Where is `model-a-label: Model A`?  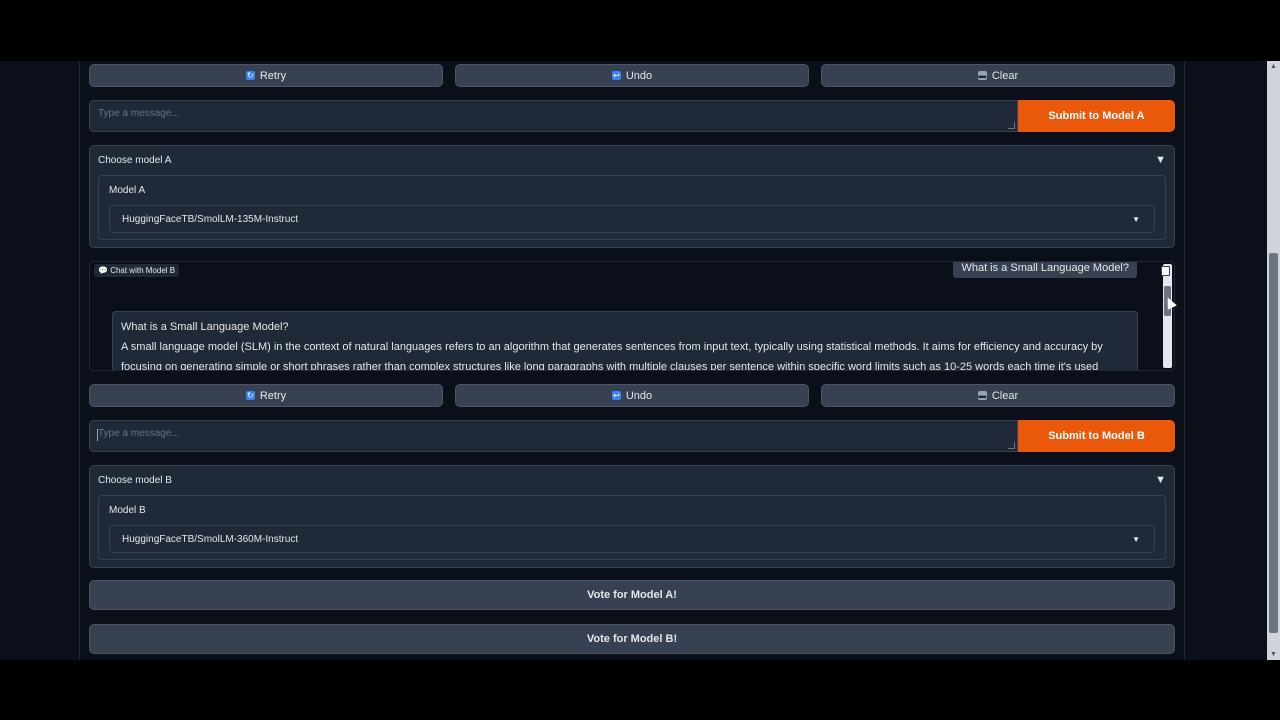
model-a-label: Model A is located at coordinates (127, 190).